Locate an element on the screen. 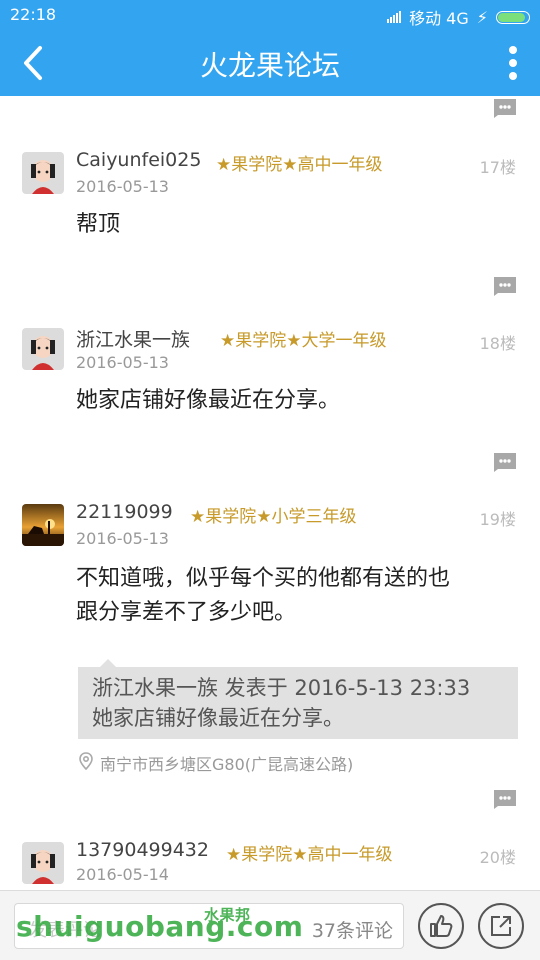 Image resolution: width=540 pixels, height=960 pixels. user-badge: ★果学院★小学三年级 is located at coordinates (273, 517).